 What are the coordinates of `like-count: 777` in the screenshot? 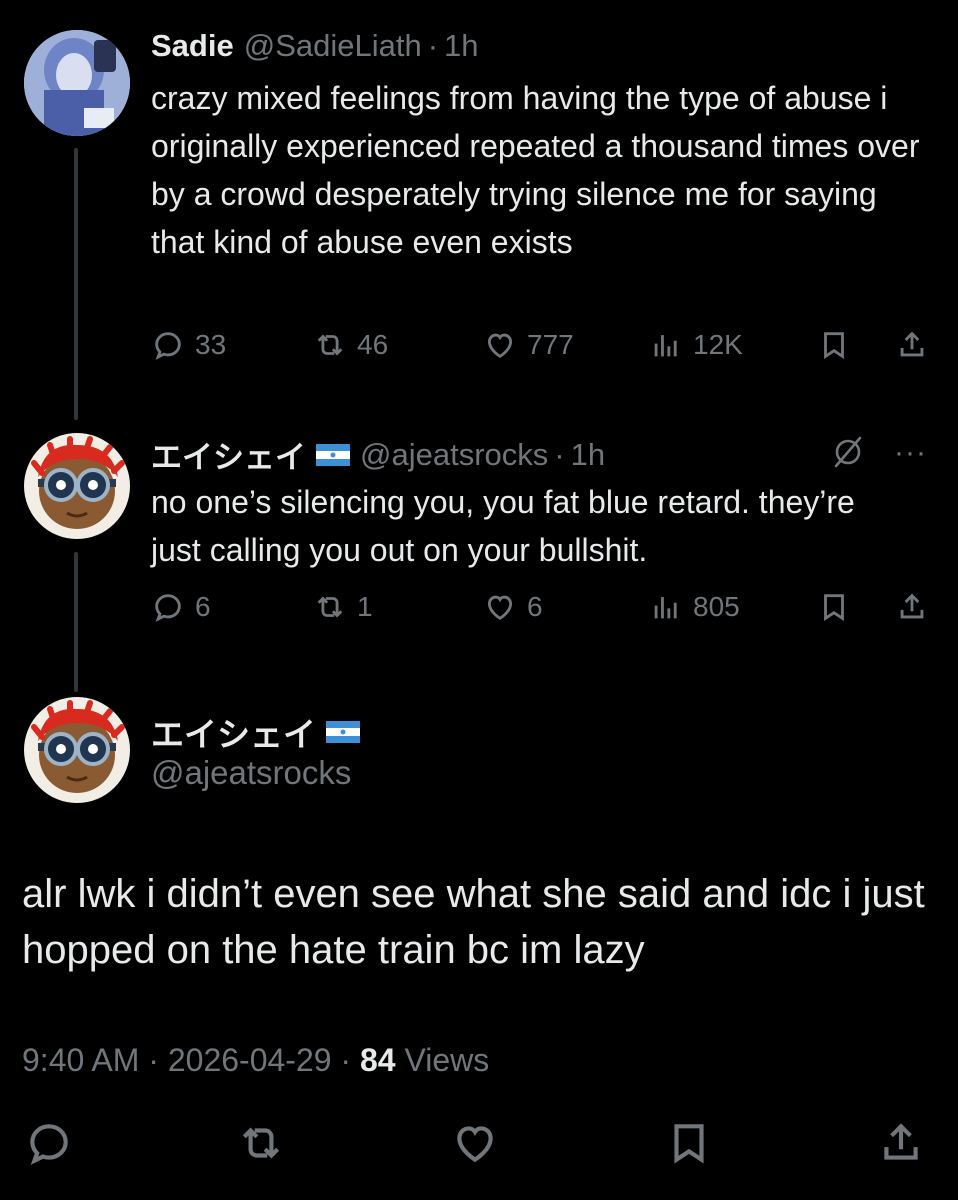 It's located at (550, 344).